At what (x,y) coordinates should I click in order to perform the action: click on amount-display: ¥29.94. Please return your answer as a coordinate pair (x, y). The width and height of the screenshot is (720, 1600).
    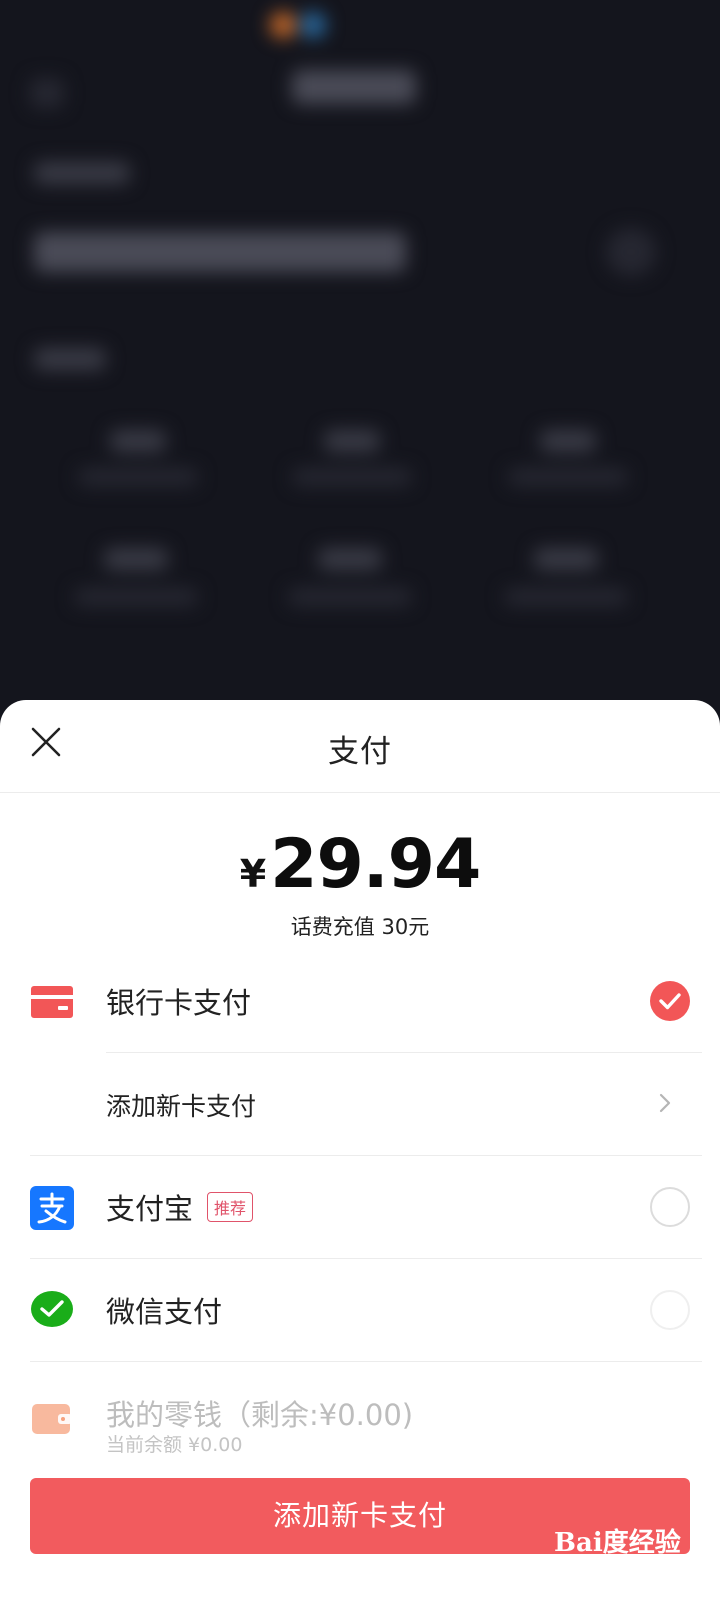
    Looking at the image, I should click on (360, 865).